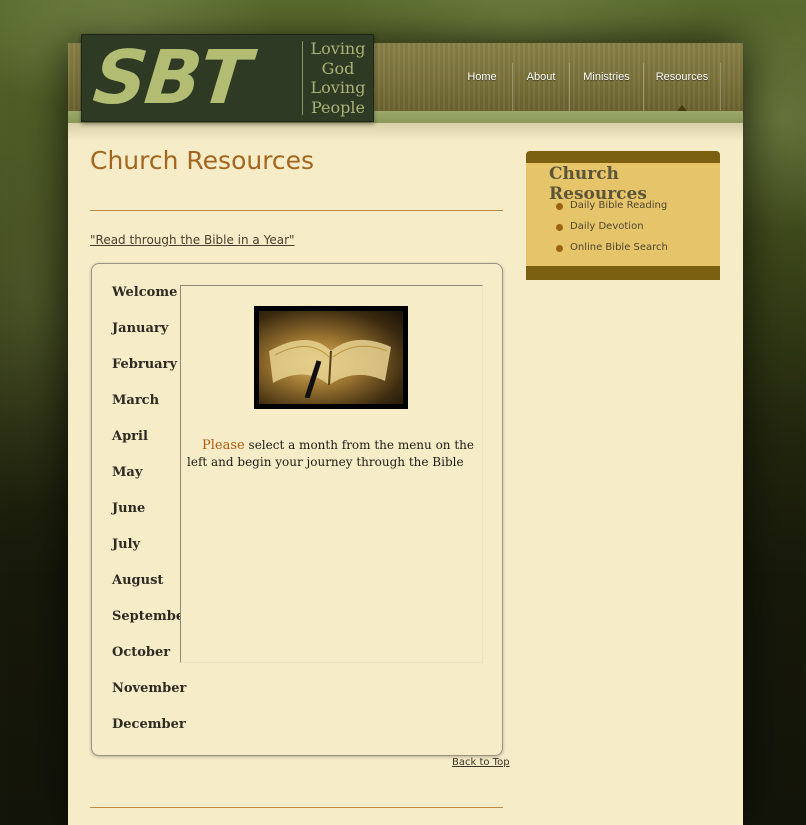  Describe the element at coordinates (623, 273) in the screenshot. I see `sidebar-bottom-bar` at that location.